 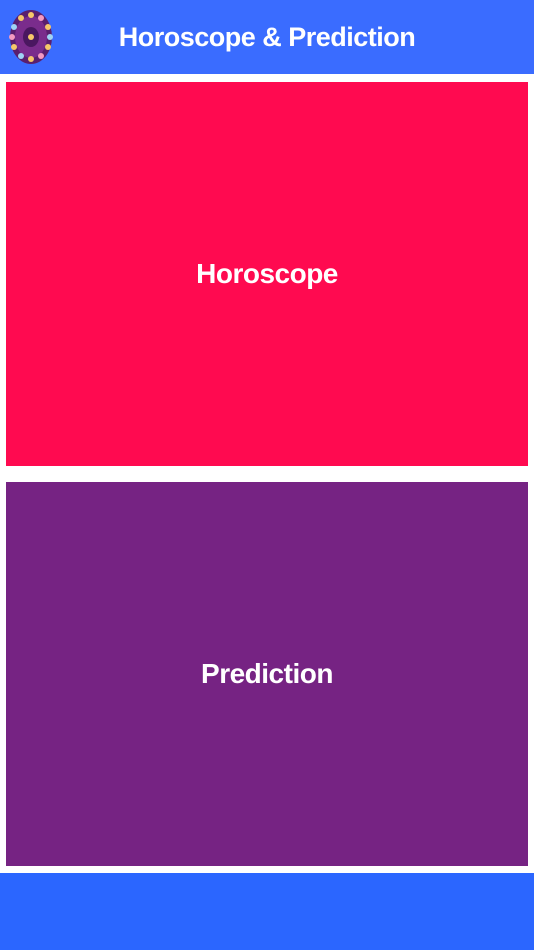 I want to click on page-title: Horoscope & Prediction, so click(x=267, y=37).